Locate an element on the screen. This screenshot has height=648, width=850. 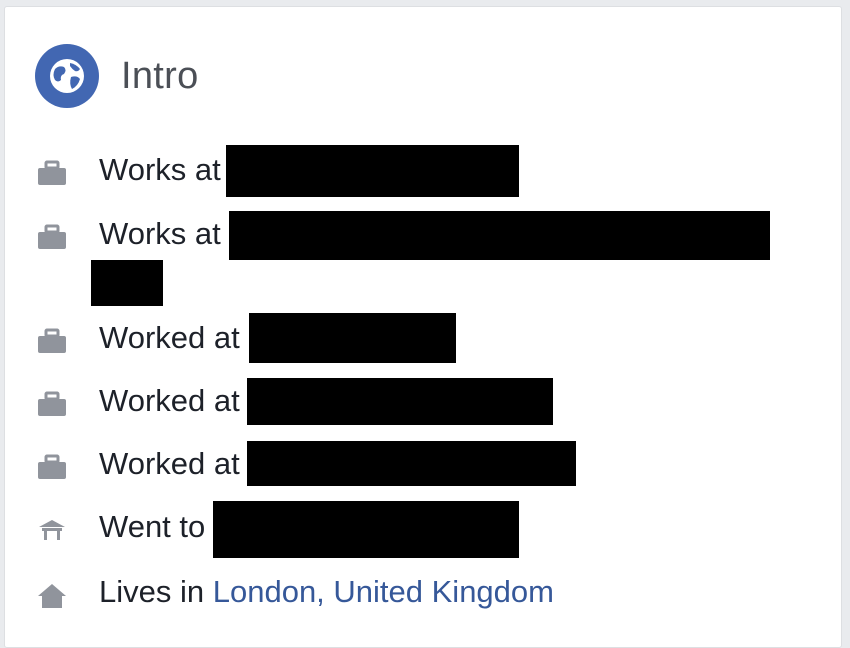
list-item-education: Went to is located at coordinates (423, 529).